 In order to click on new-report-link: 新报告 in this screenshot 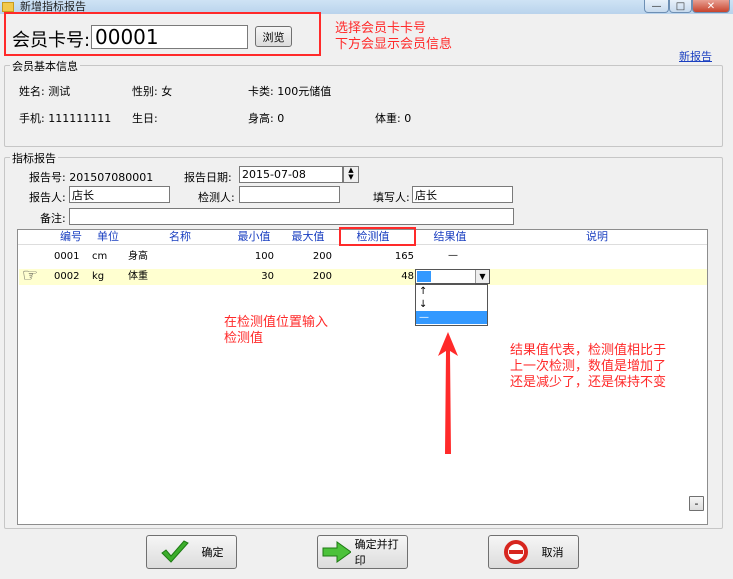, I will do `click(695, 56)`.